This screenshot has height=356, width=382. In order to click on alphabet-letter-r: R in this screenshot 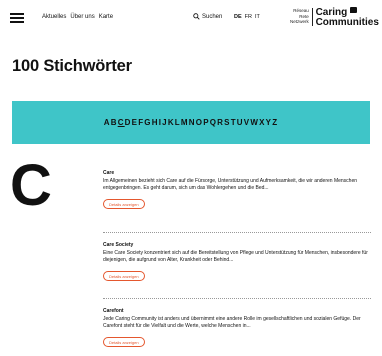, I will do `click(220, 122)`.